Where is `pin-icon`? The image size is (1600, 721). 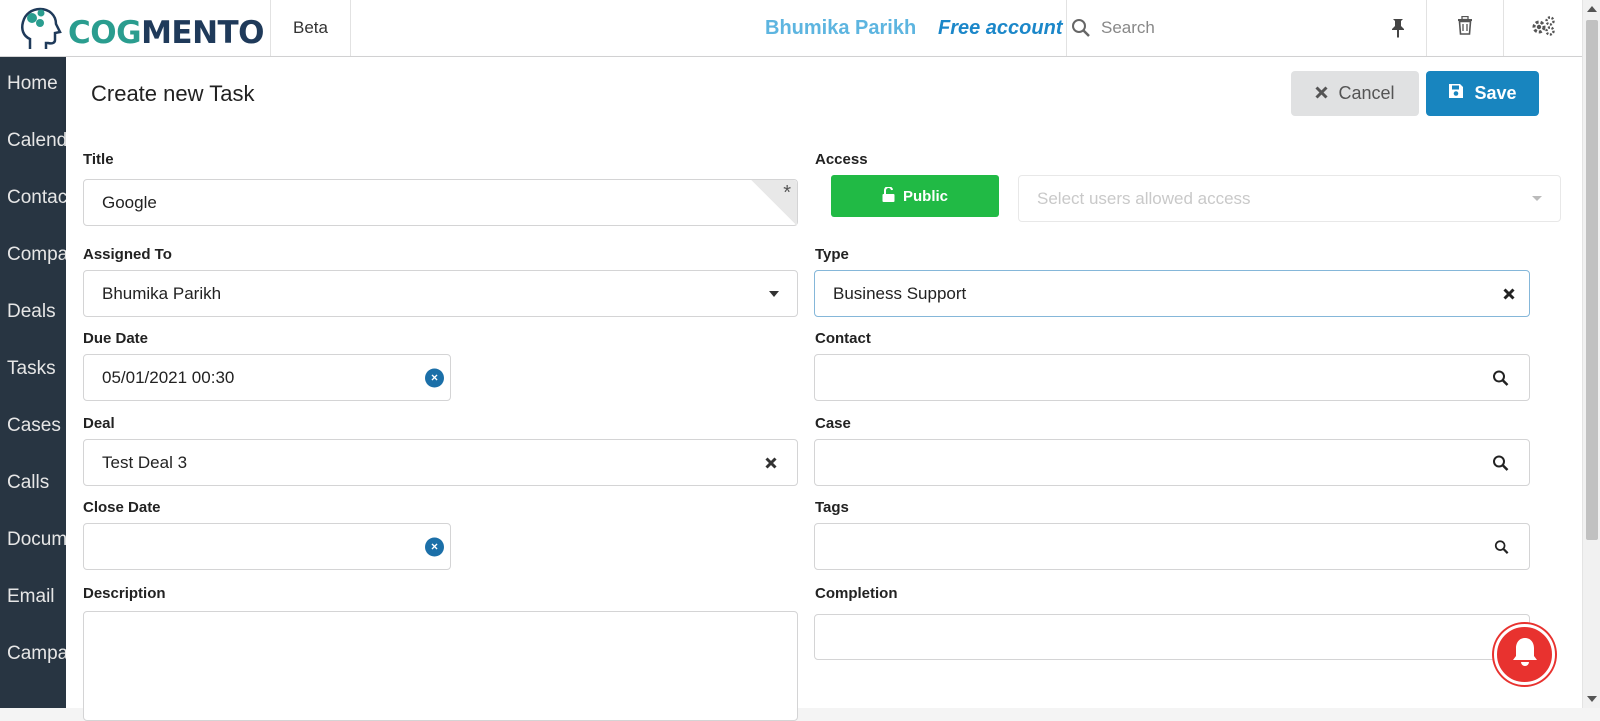
pin-icon is located at coordinates (1398, 30).